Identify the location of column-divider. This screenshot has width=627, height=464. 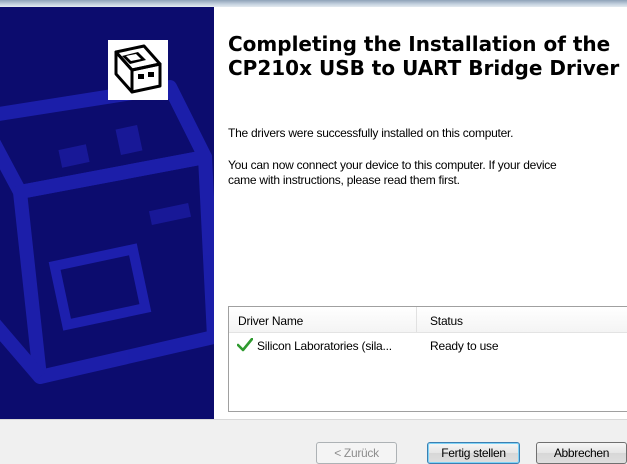
(416, 319).